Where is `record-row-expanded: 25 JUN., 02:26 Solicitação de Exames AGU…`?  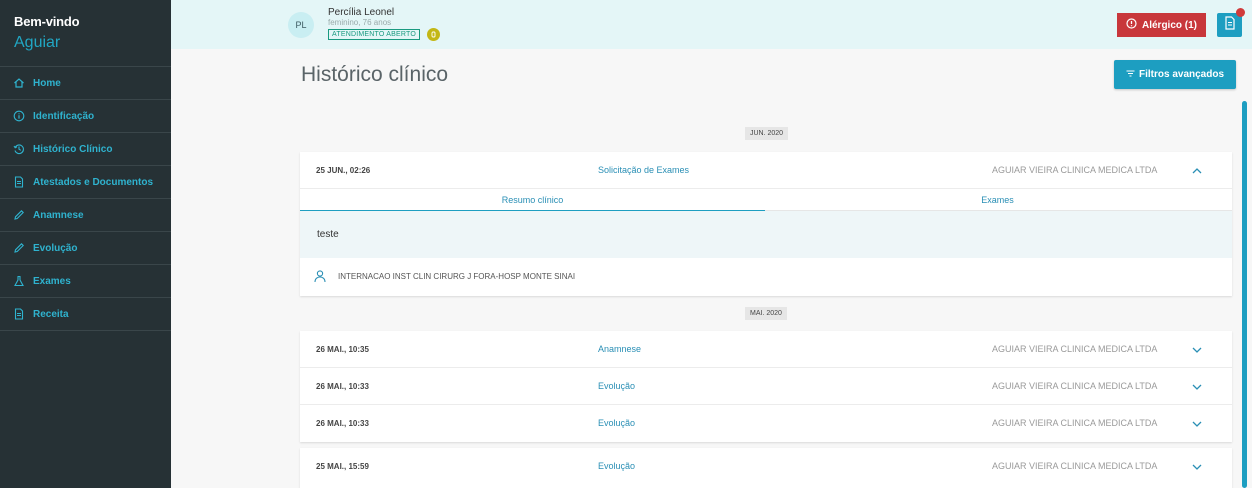 record-row-expanded: 25 JUN., 02:26 Solicitação de Exames AGU… is located at coordinates (766, 170).